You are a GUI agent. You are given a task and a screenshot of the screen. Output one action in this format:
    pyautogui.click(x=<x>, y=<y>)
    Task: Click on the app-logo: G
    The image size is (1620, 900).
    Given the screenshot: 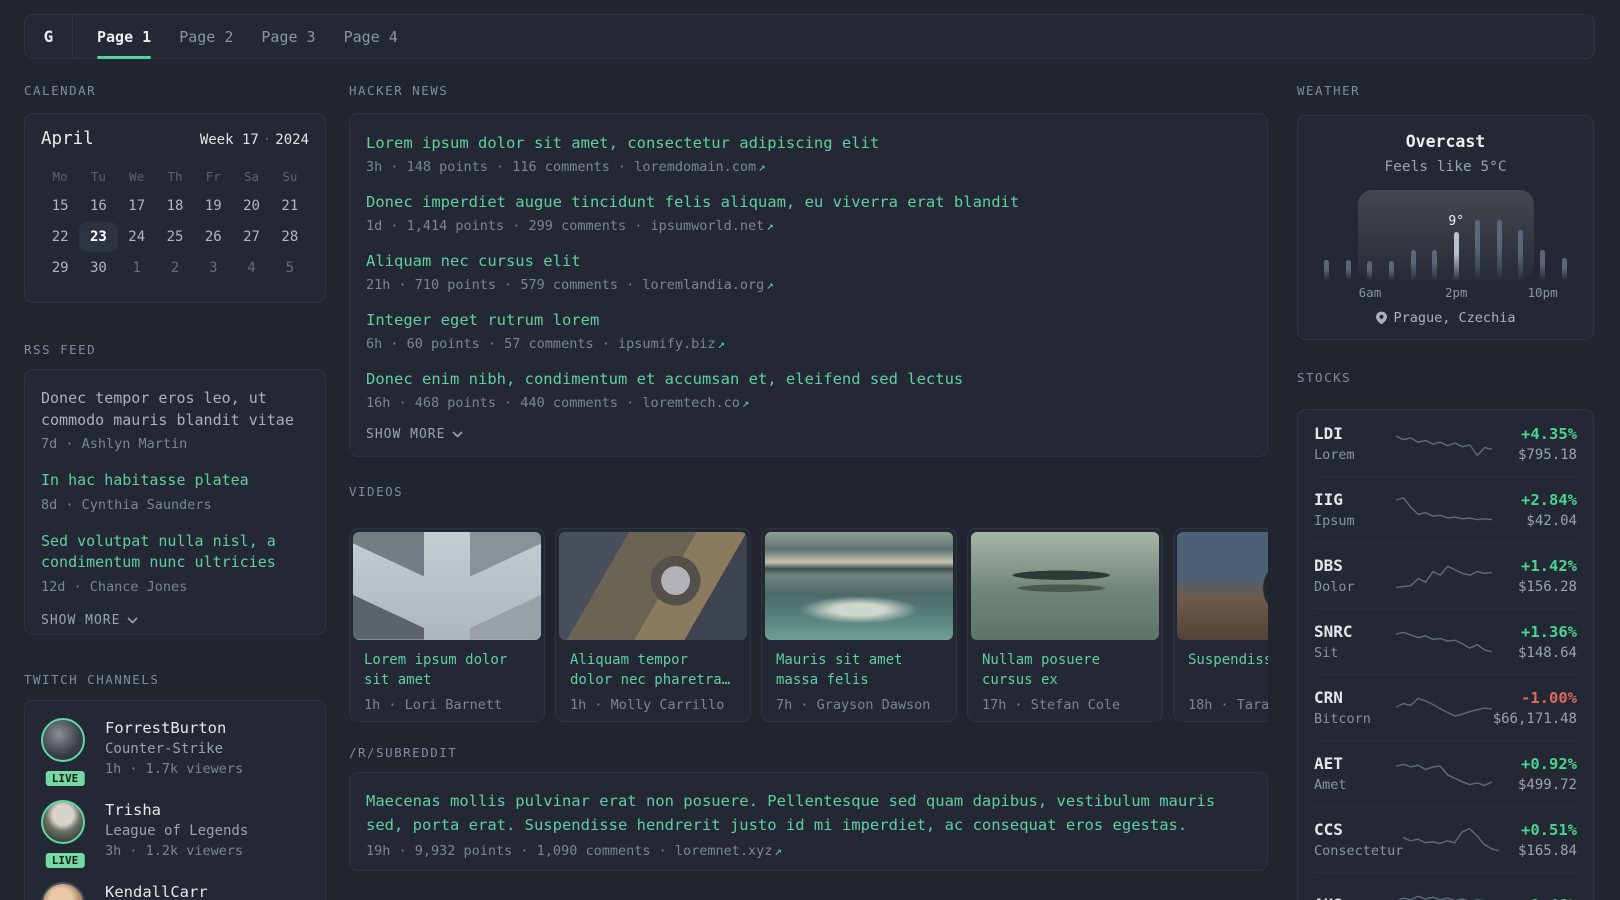 What is the action you would take?
    pyautogui.click(x=49, y=36)
    